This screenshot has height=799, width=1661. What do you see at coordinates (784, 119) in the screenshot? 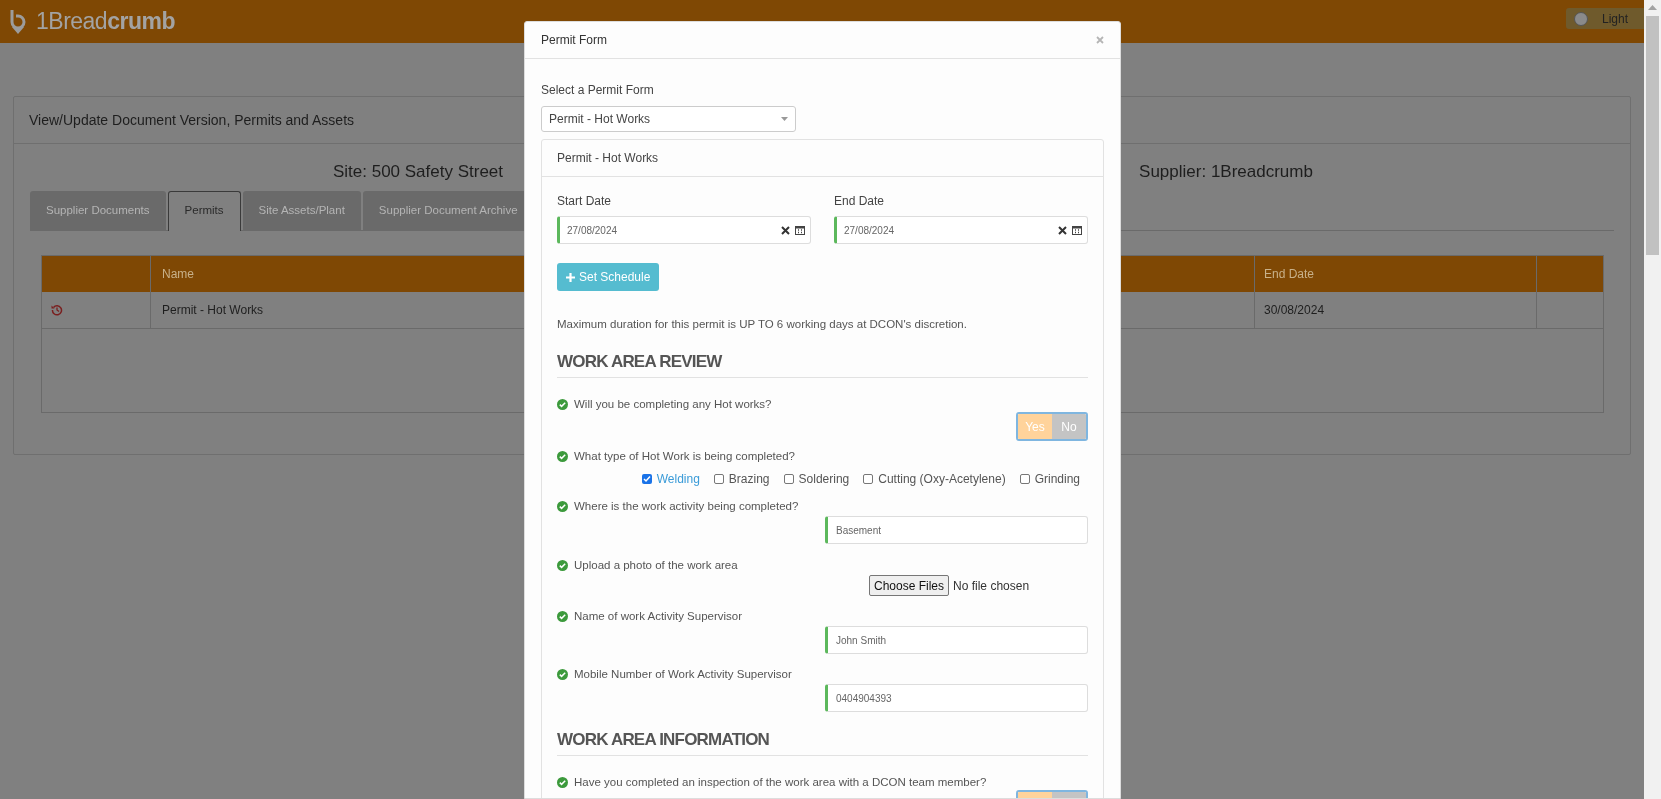
I see `caret-icon` at bounding box center [784, 119].